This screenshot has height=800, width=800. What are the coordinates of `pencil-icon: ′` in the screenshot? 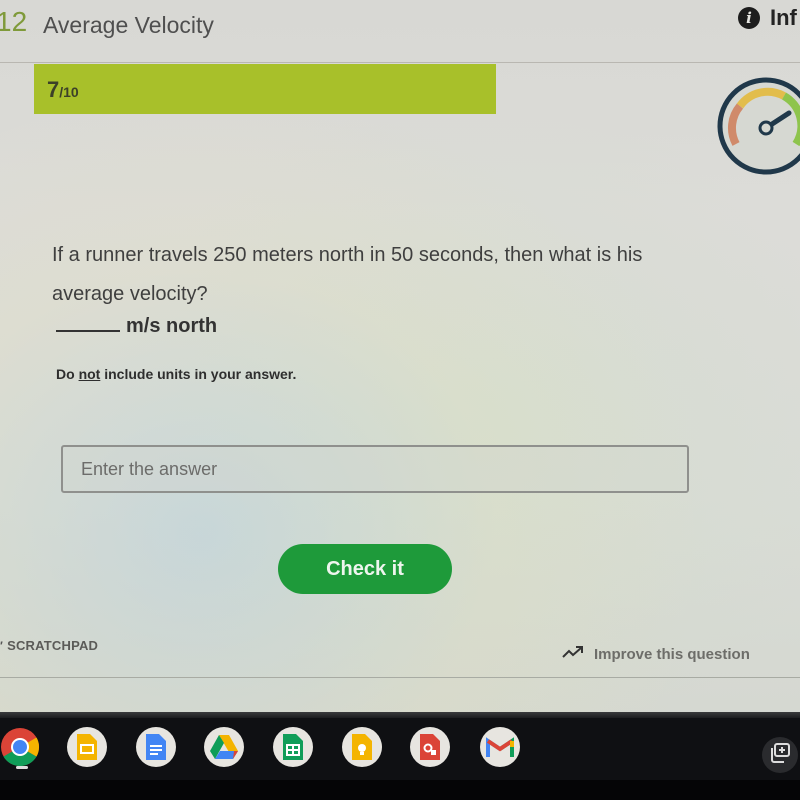 It's located at (2, 645).